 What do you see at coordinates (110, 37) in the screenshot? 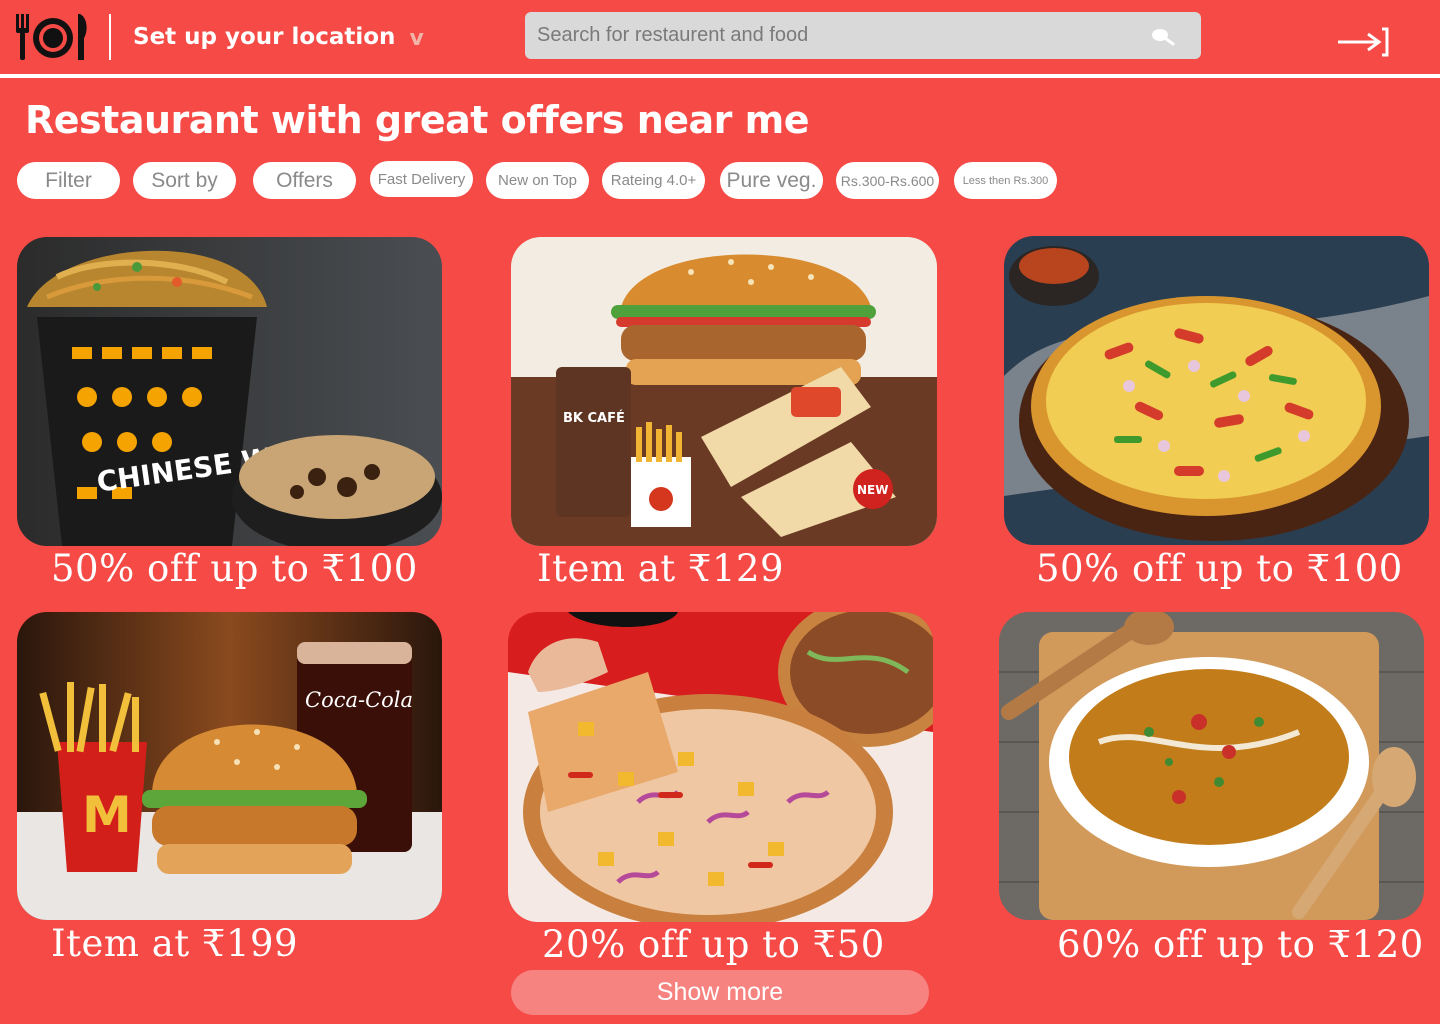
I see `header-divider` at bounding box center [110, 37].